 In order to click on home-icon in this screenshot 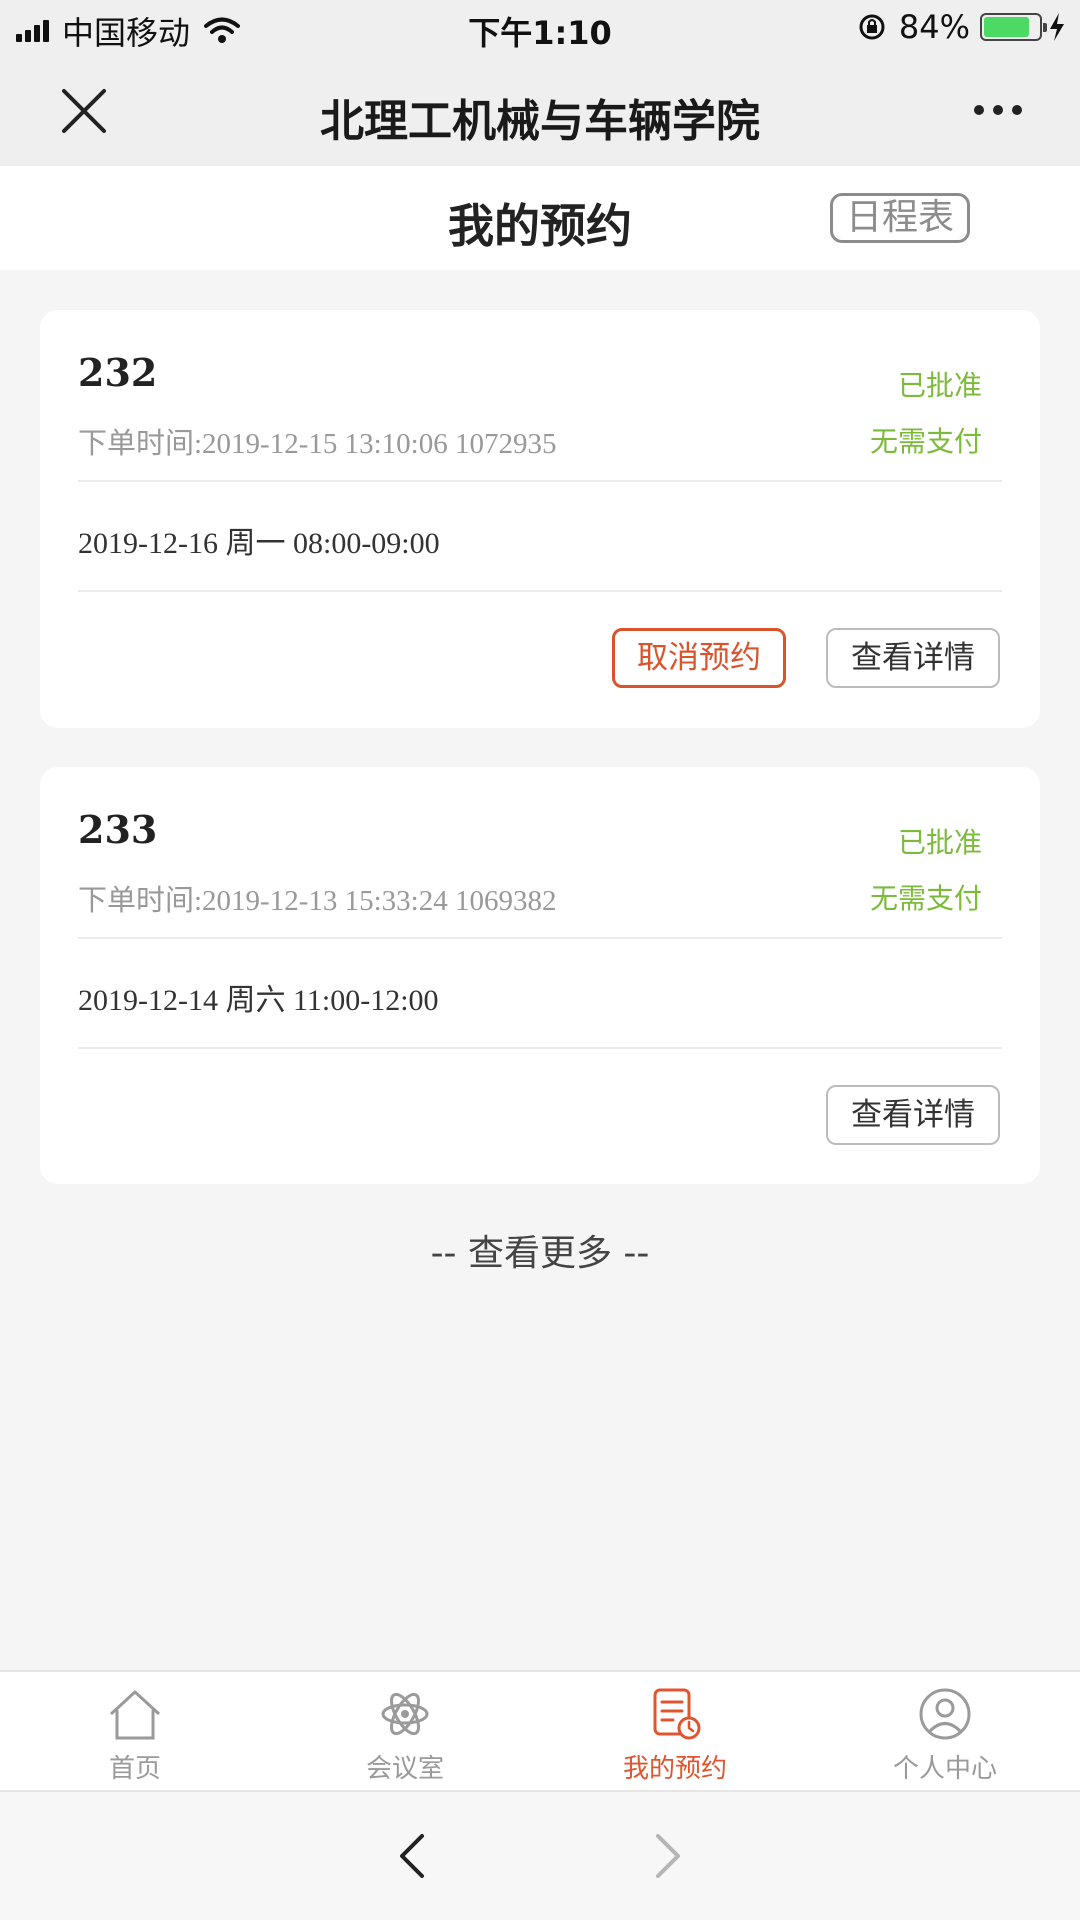, I will do `click(135, 1715)`.